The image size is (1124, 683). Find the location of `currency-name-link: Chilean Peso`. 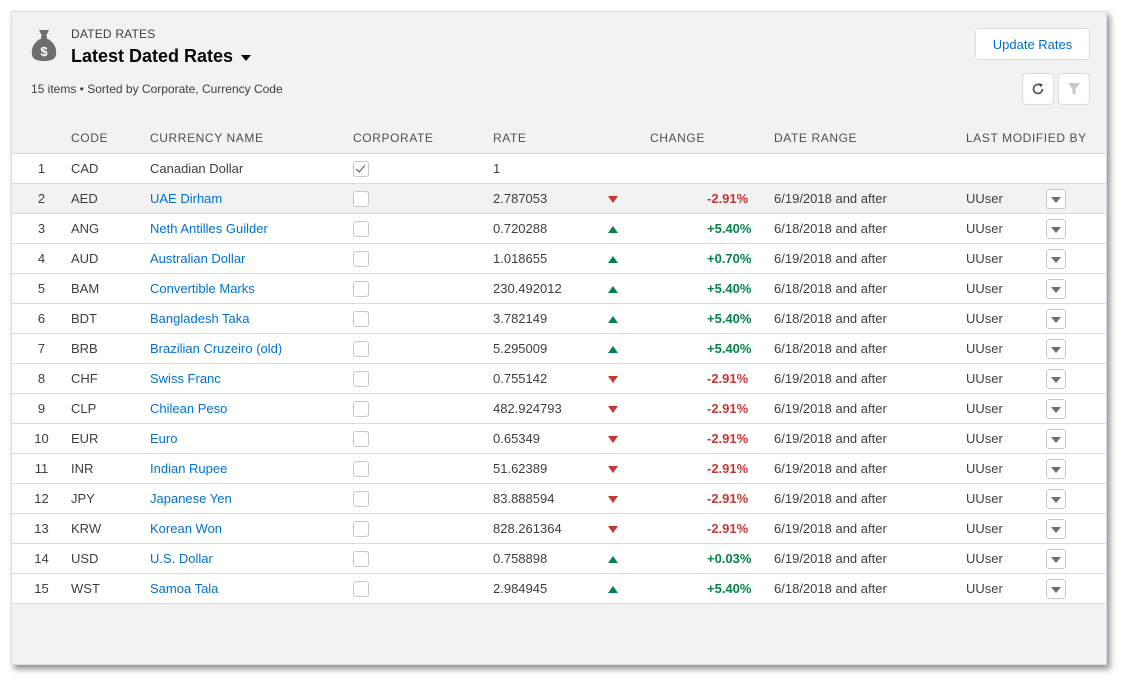

currency-name-link: Chilean Peso is located at coordinates (188, 408).